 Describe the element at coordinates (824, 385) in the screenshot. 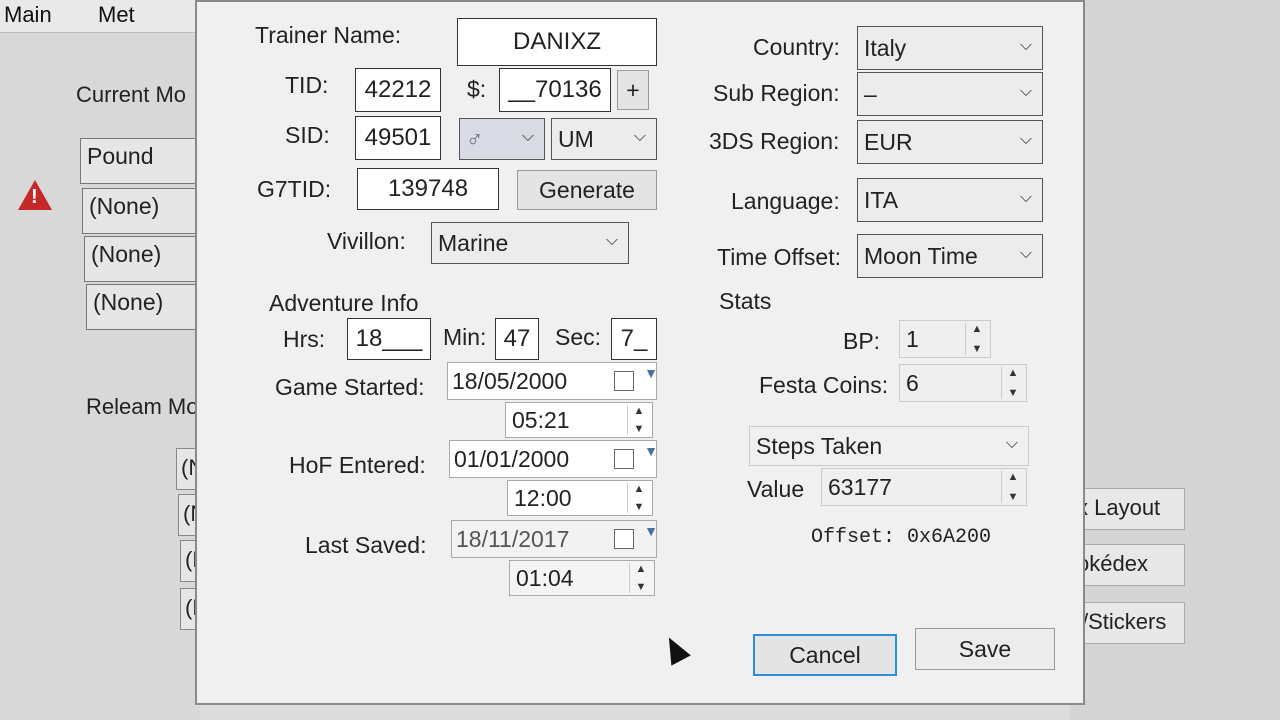

I see `festa-coins-label: Festa Coins:` at that location.